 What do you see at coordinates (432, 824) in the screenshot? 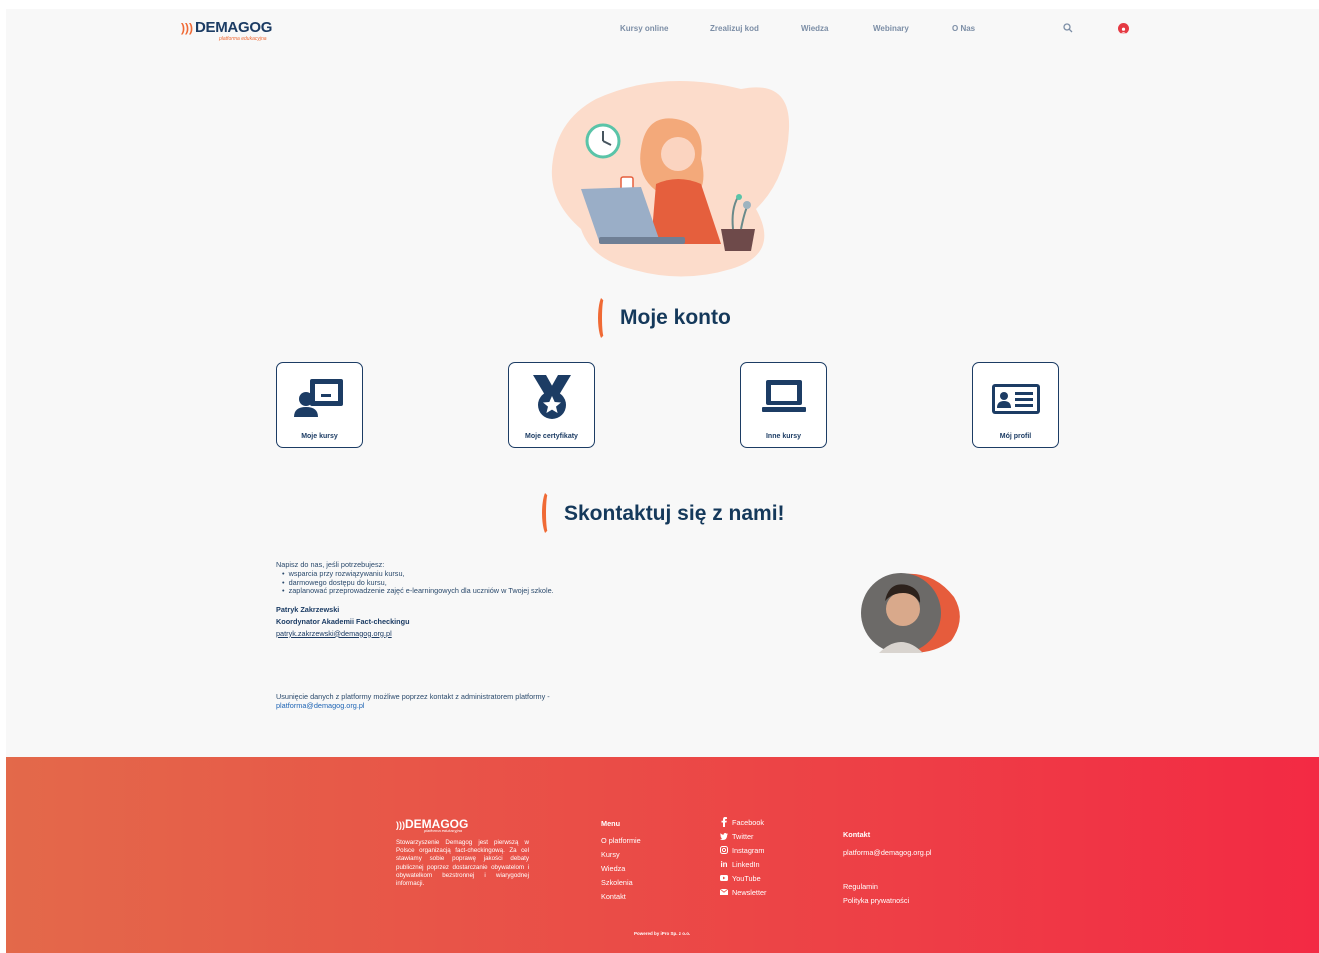
I see `footer-logo: )))DEMAGOG platforma edukacyjna` at bounding box center [432, 824].